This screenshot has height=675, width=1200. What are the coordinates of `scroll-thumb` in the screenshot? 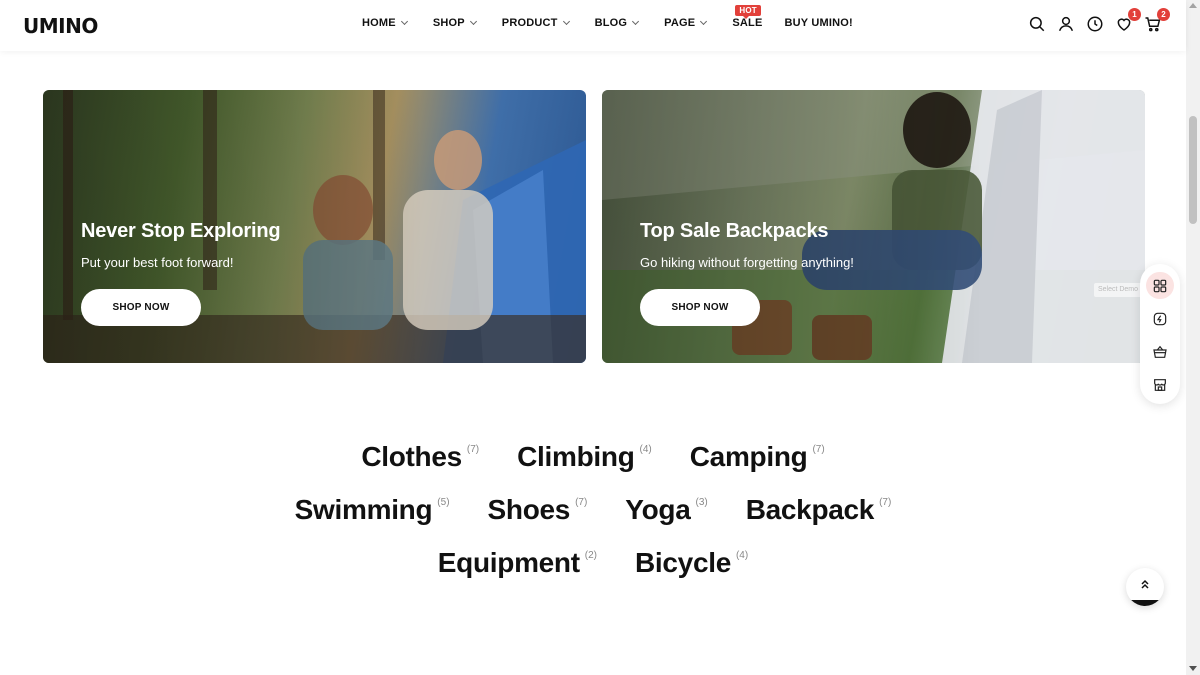 It's located at (1193, 170).